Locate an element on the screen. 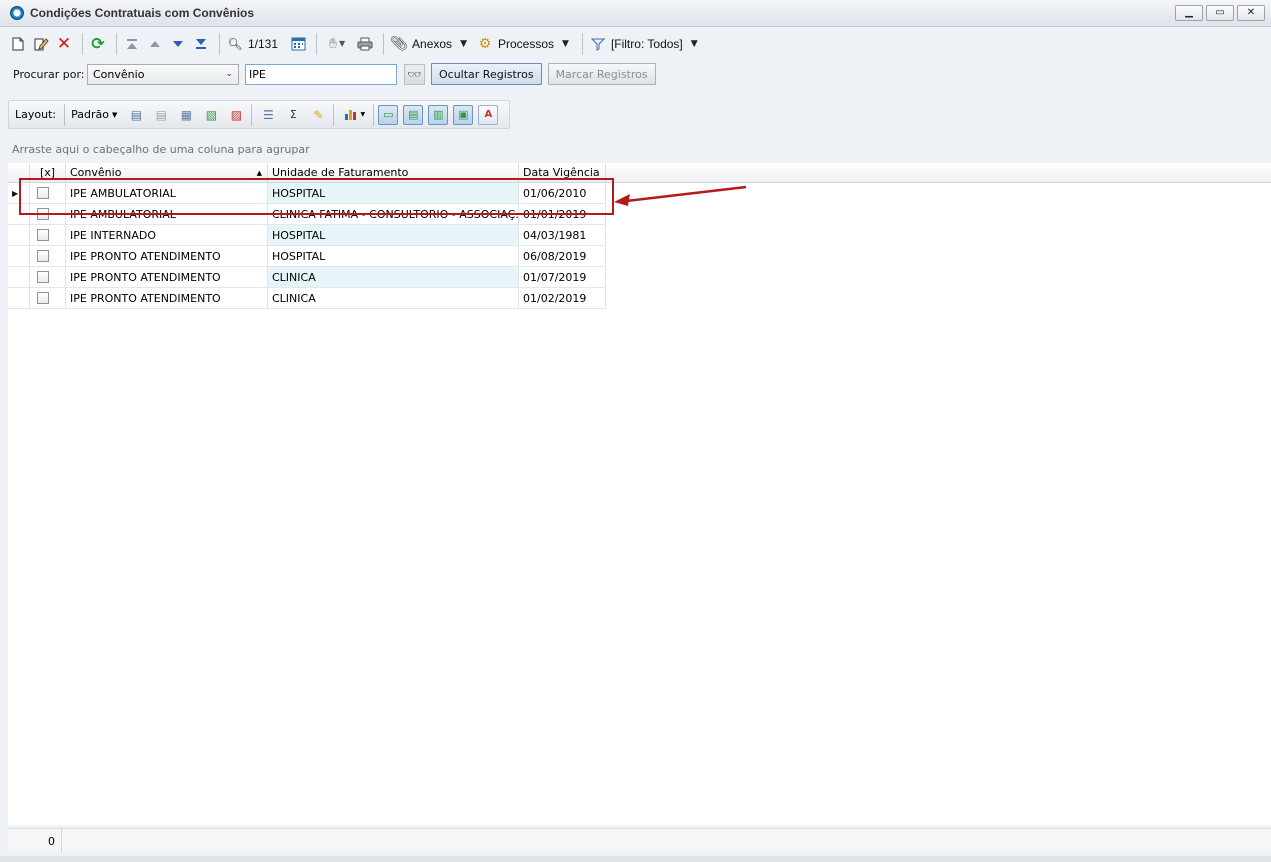 This screenshot has height=862, width=1271. edit-icon is located at coordinates (41, 44).